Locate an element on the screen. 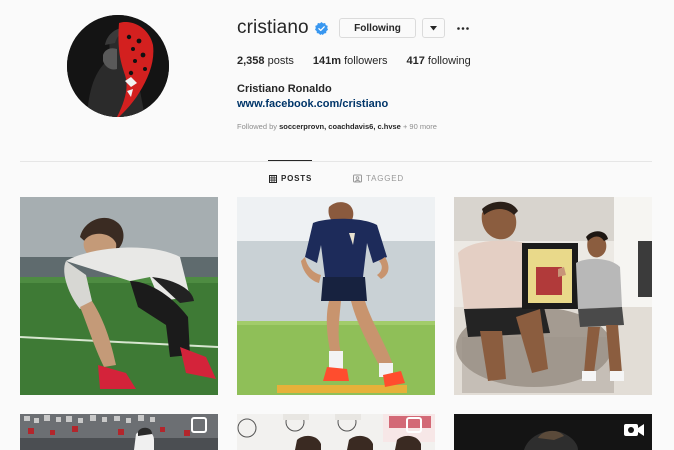 Image resolution: width=674 pixels, height=450 pixels. posts-count: 2,358 is located at coordinates (251, 61).